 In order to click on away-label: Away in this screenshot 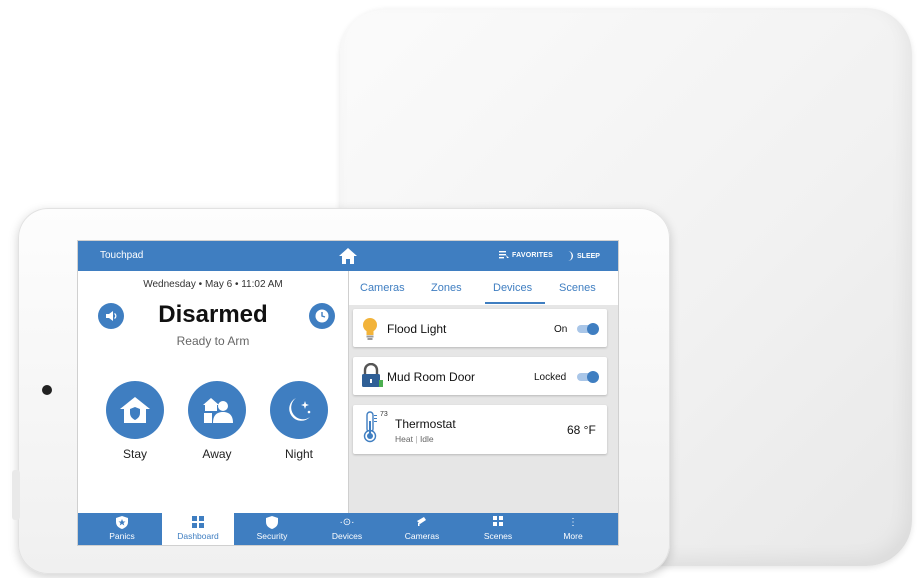, I will do `click(217, 454)`.